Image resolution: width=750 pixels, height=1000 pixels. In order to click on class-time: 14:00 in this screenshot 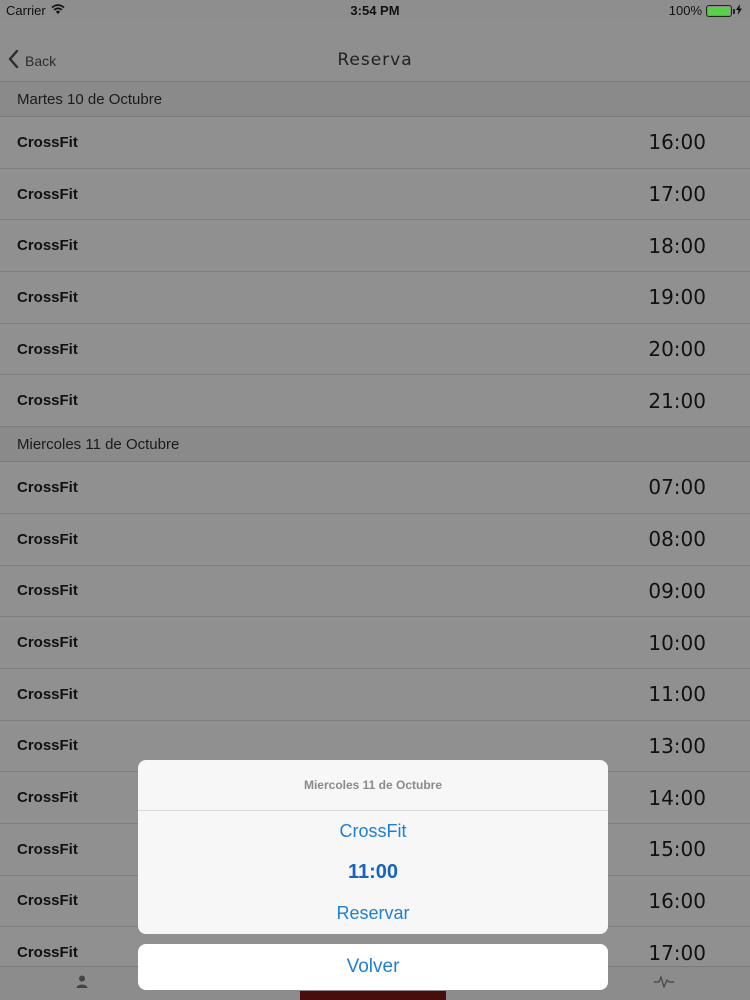, I will do `click(677, 797)`.